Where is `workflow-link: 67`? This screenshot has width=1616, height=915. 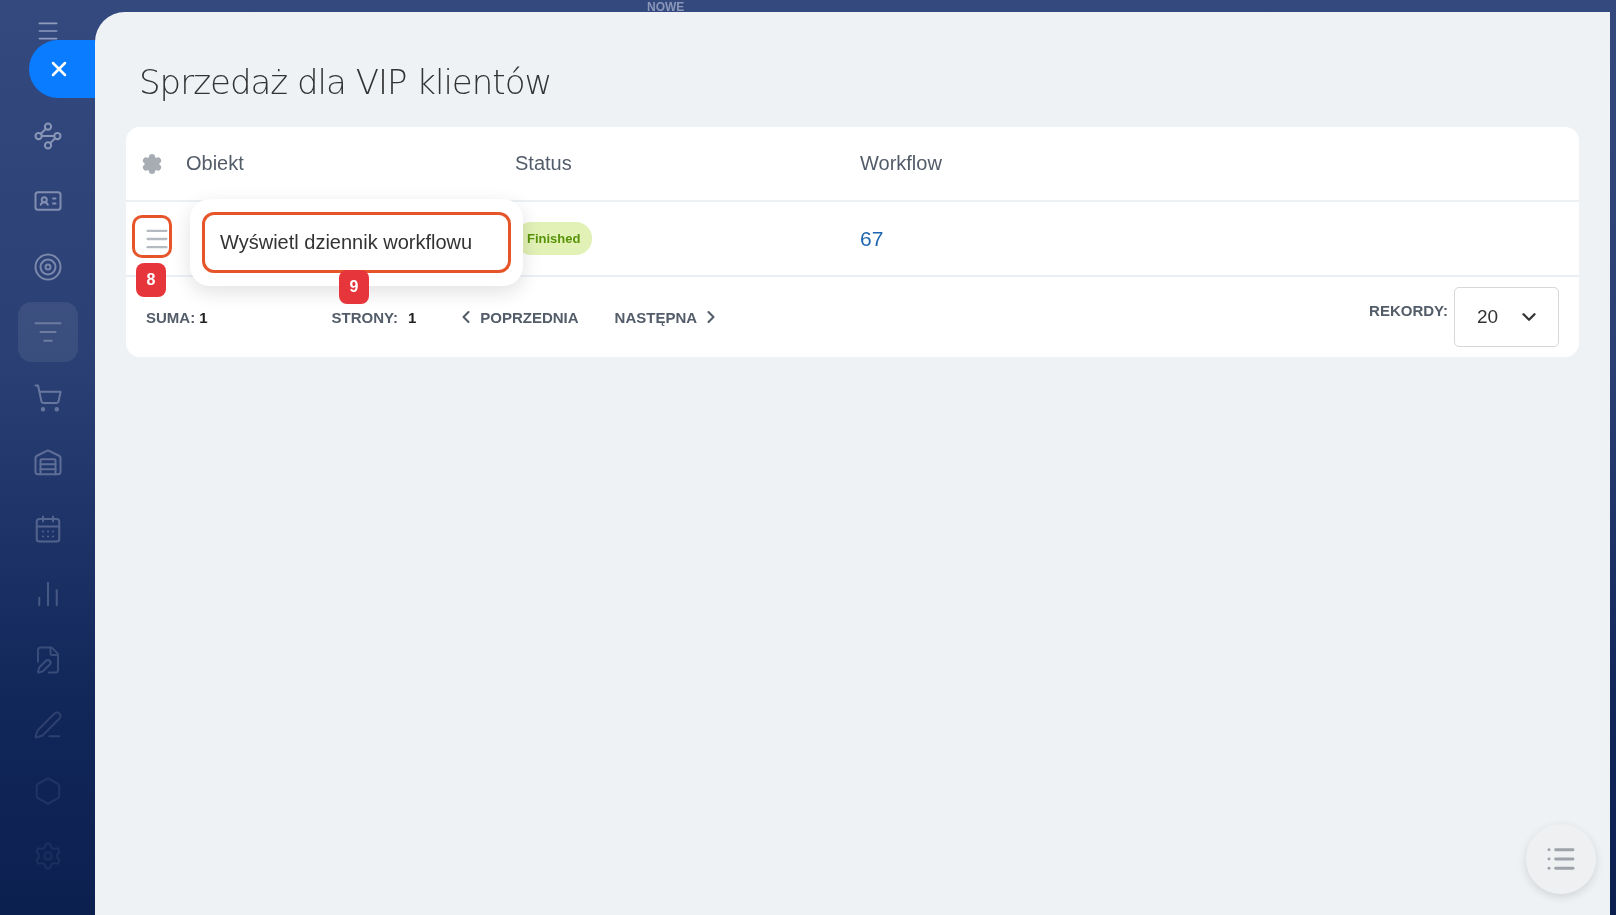
workflow-link: 67 is located at coordinates (872, 238).